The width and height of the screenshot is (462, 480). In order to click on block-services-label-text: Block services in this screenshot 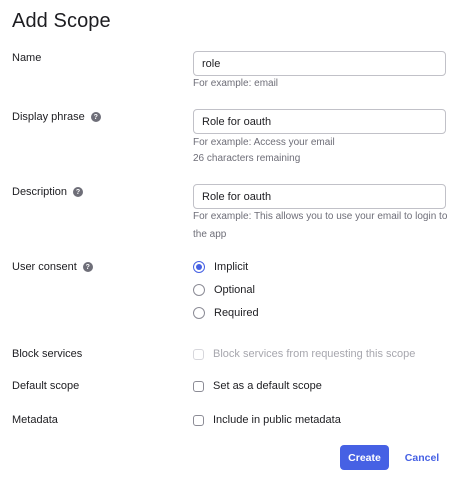, I will do `click(47, 354)`.